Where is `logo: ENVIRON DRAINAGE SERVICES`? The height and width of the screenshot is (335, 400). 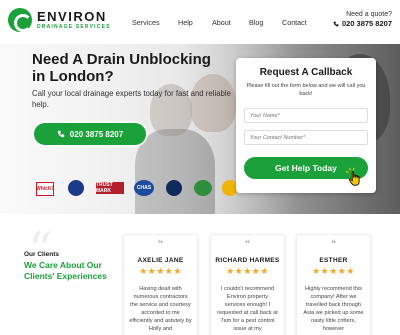 logo: ENVIRON DRAINAGE SERVICES is located at coordinates (59, 20).